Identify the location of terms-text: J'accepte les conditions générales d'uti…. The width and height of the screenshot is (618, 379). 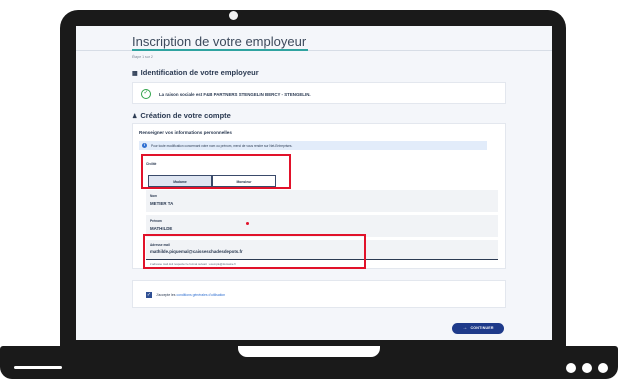
(191, 295).